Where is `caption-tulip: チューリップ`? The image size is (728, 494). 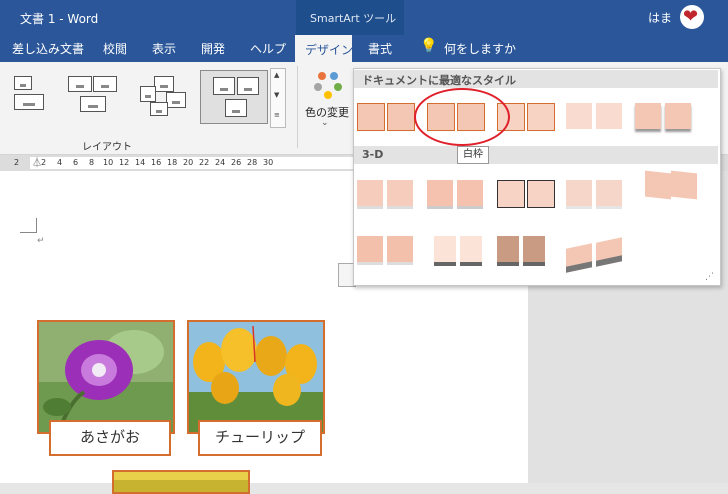 caption-tulip: チューリップ is located at coordinates (260, 438).